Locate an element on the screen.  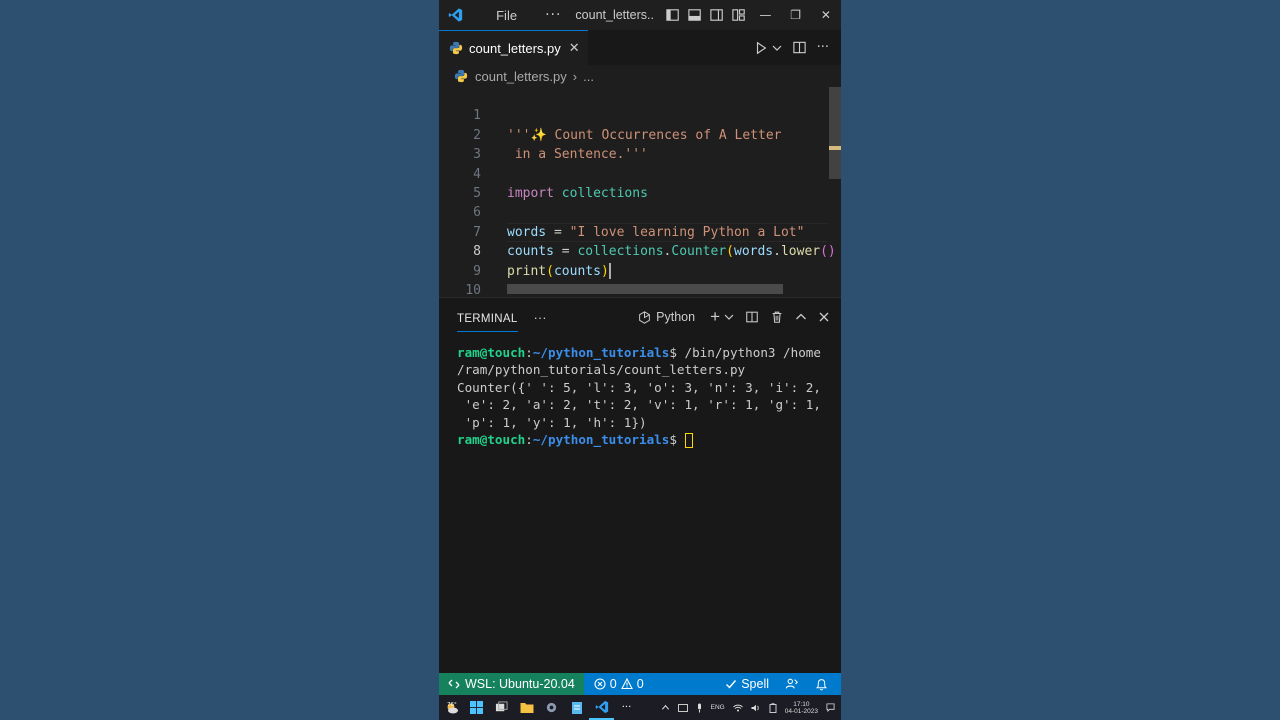
warning-icon is located at coordinates (626, 684).